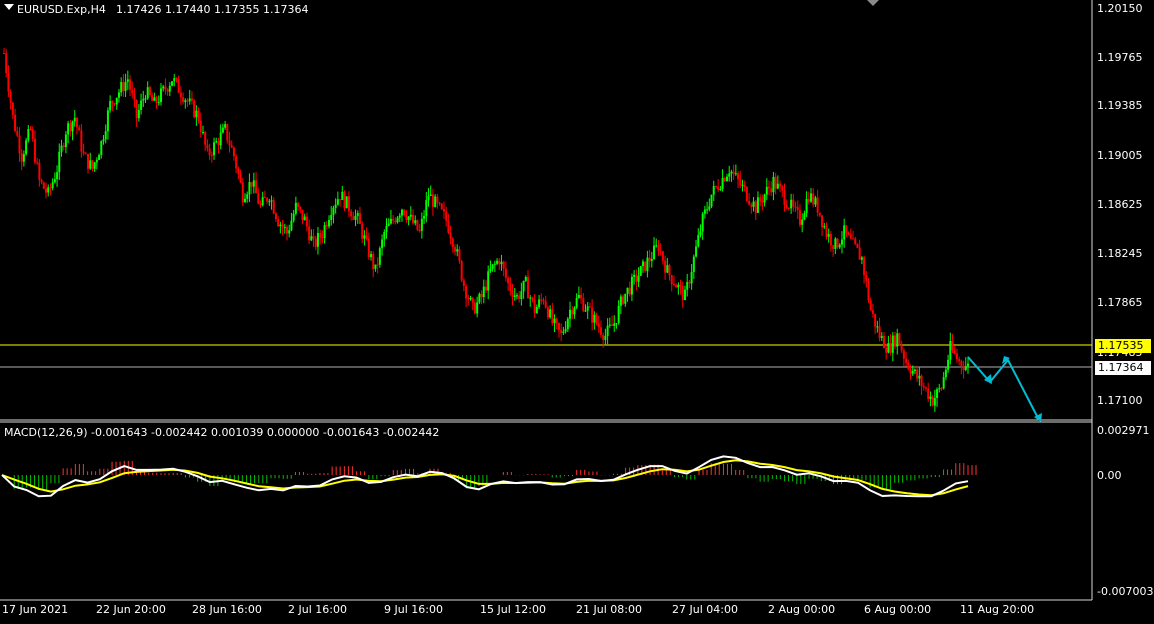  Describe the element at coordinates (1125, 591) in the screenshot. I see `macd-axis-tick: -0.007003` at that location.